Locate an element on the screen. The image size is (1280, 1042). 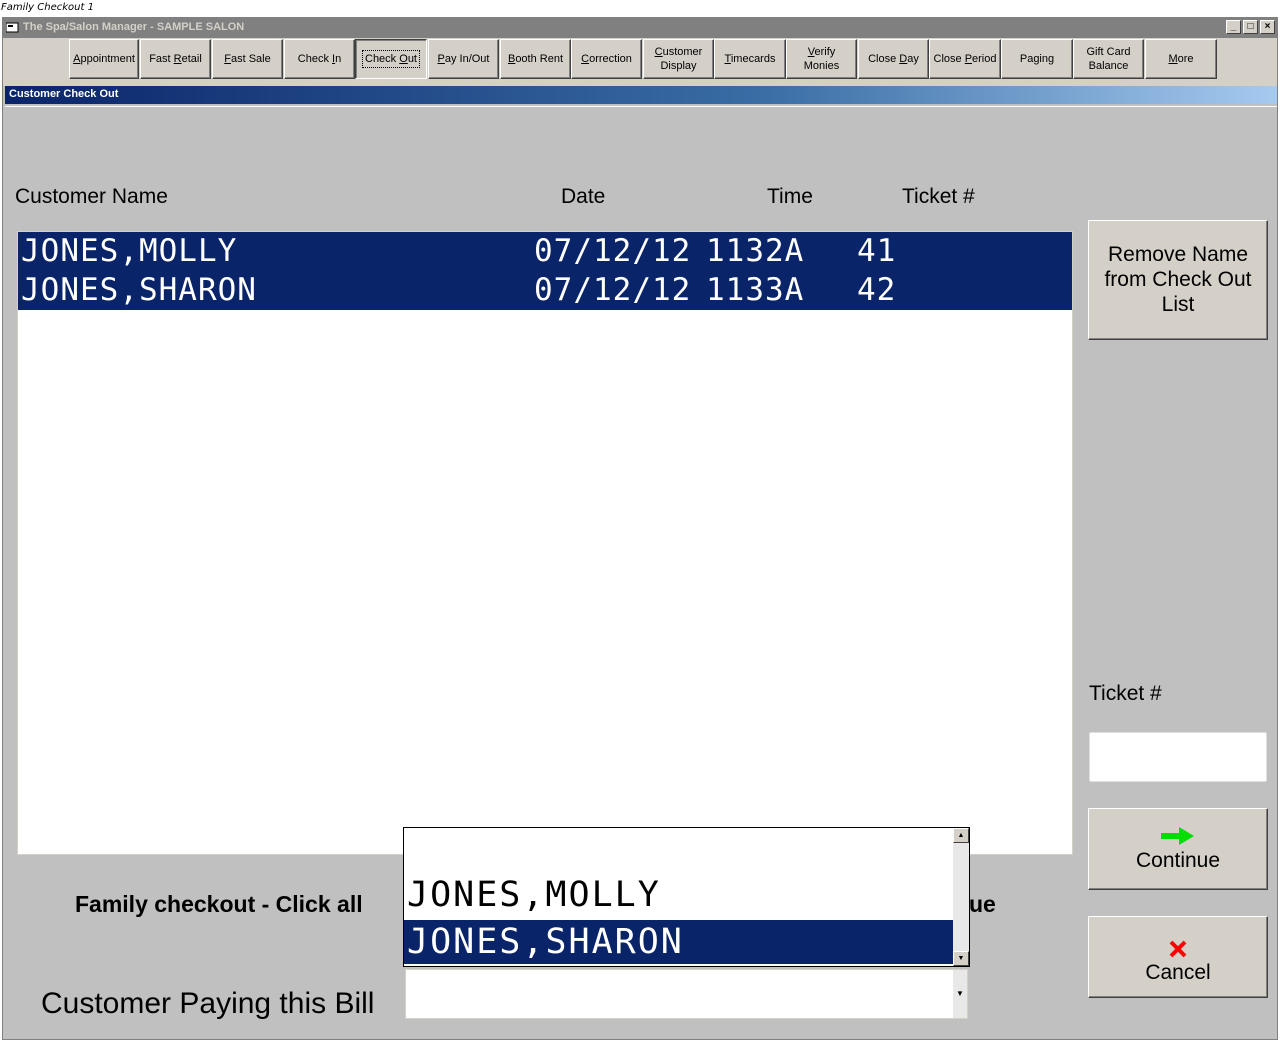
timecards-button: Timecards is located at coordinates (750, 59).